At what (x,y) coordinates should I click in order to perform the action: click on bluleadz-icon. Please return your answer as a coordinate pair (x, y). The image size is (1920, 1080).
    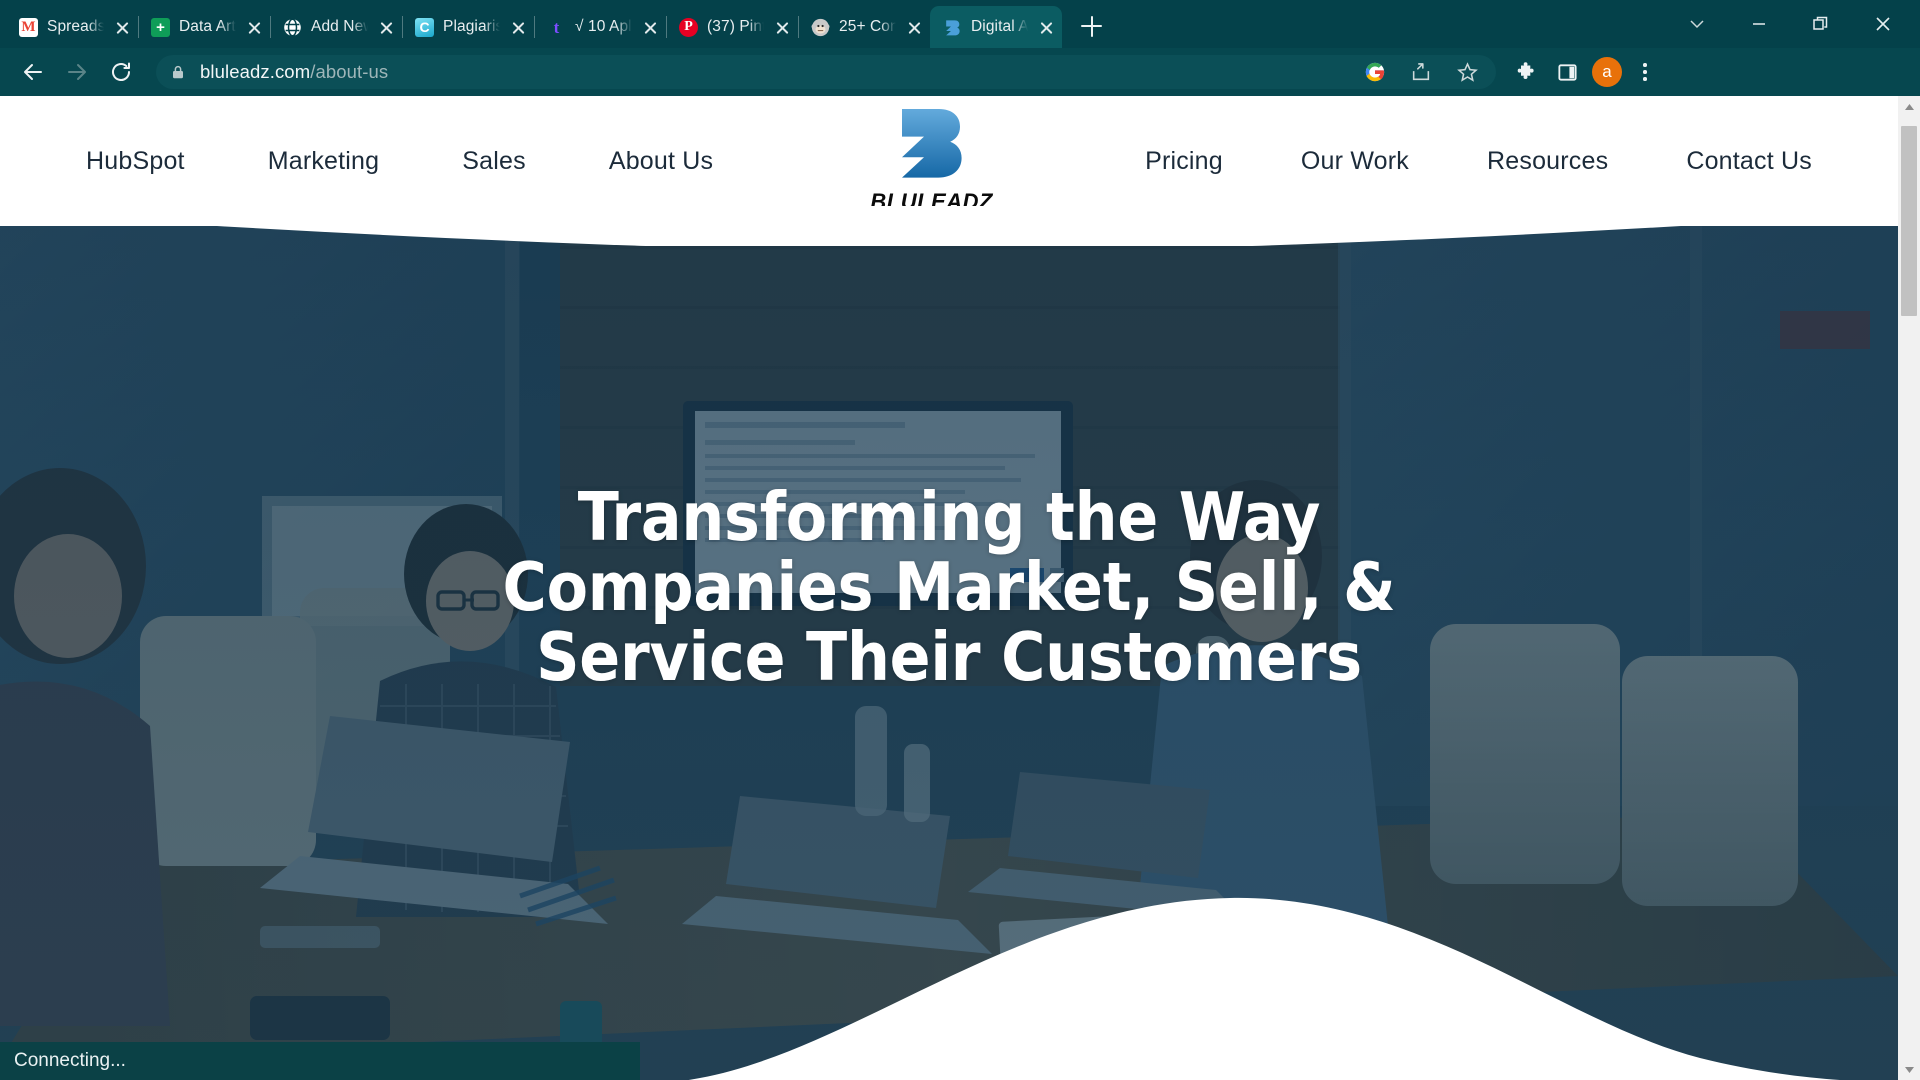
    Looking at the image, I should click on (952, 27).